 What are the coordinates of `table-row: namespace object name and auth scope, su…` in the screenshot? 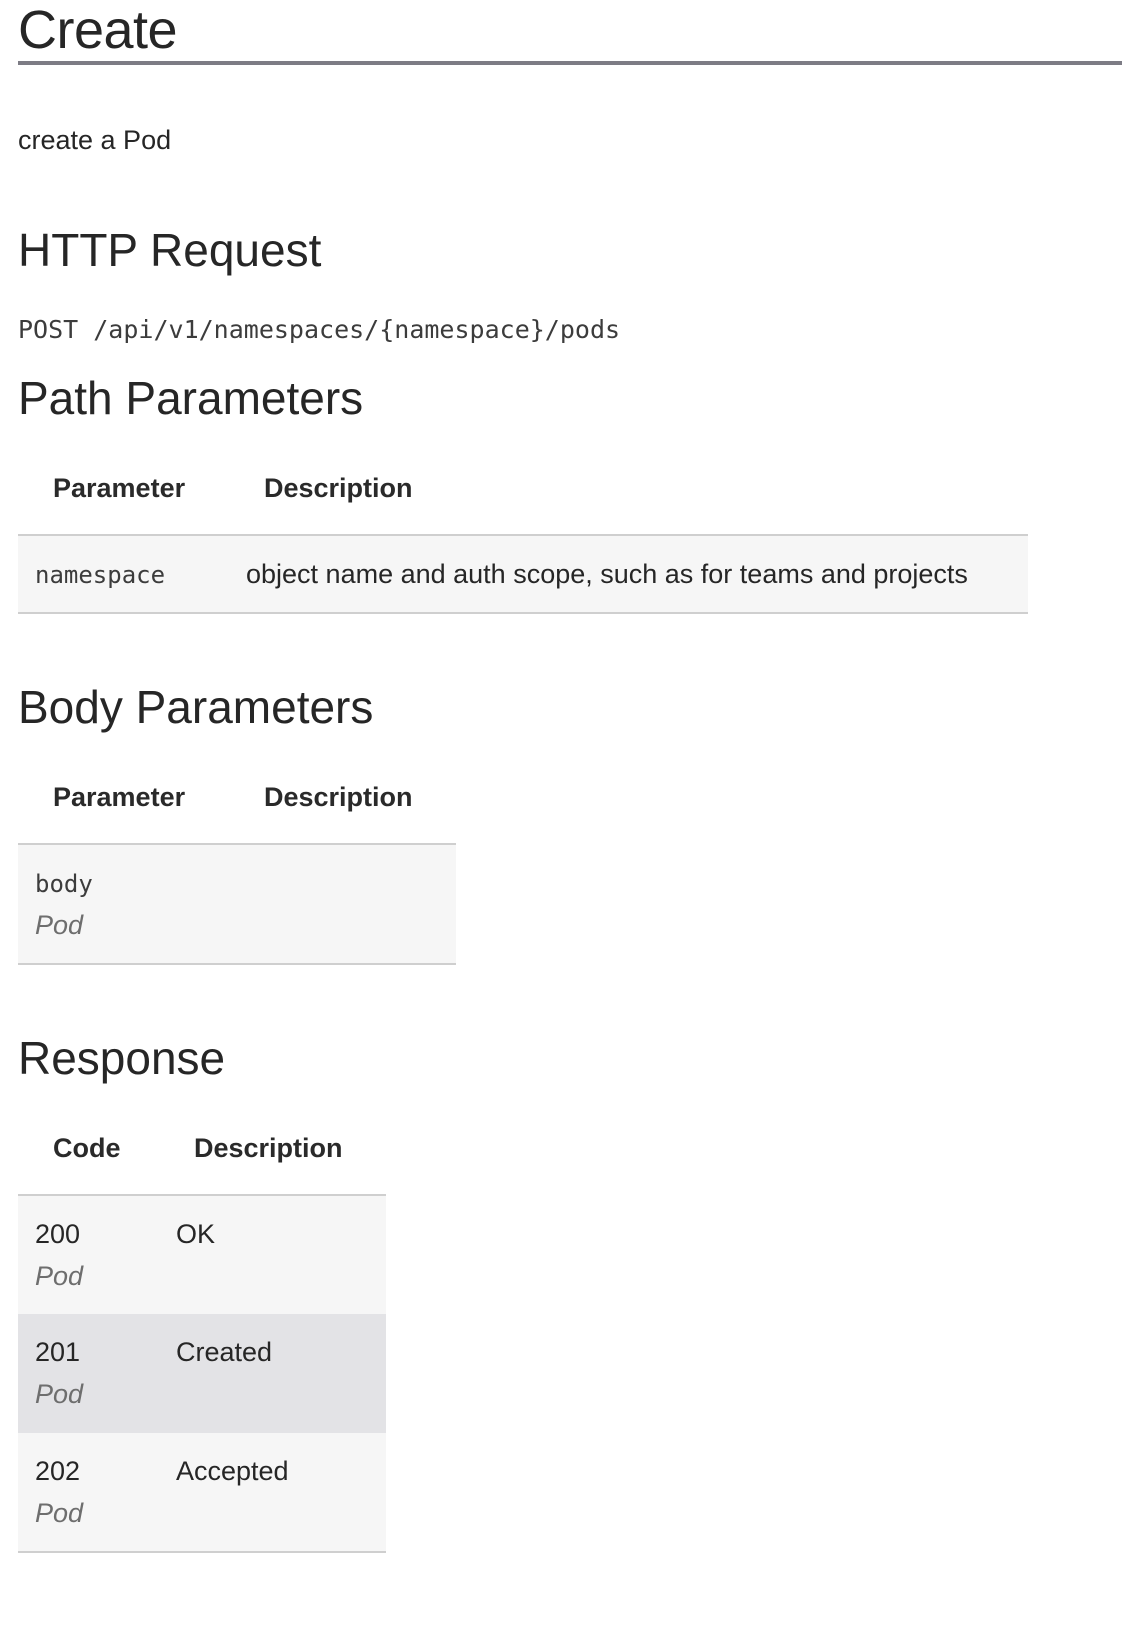 It's located at (523, 574).